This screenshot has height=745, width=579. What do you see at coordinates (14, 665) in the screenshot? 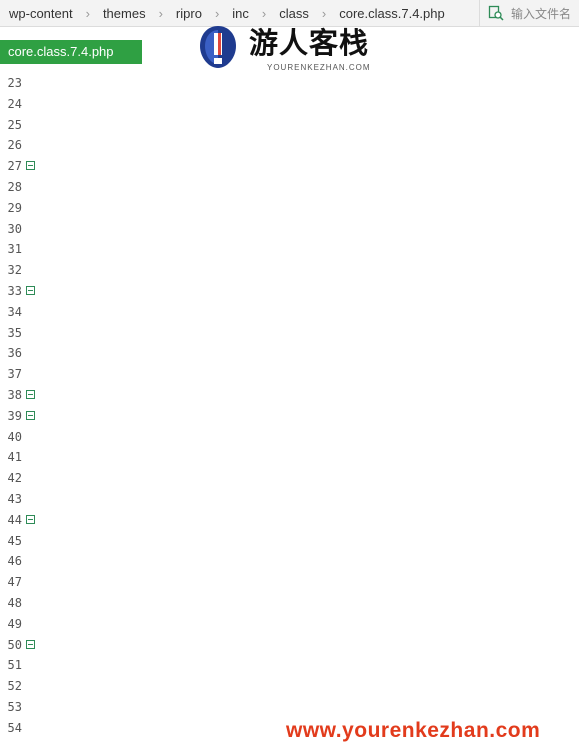
I see `line-number: 51` at bounding box center [14, 665].